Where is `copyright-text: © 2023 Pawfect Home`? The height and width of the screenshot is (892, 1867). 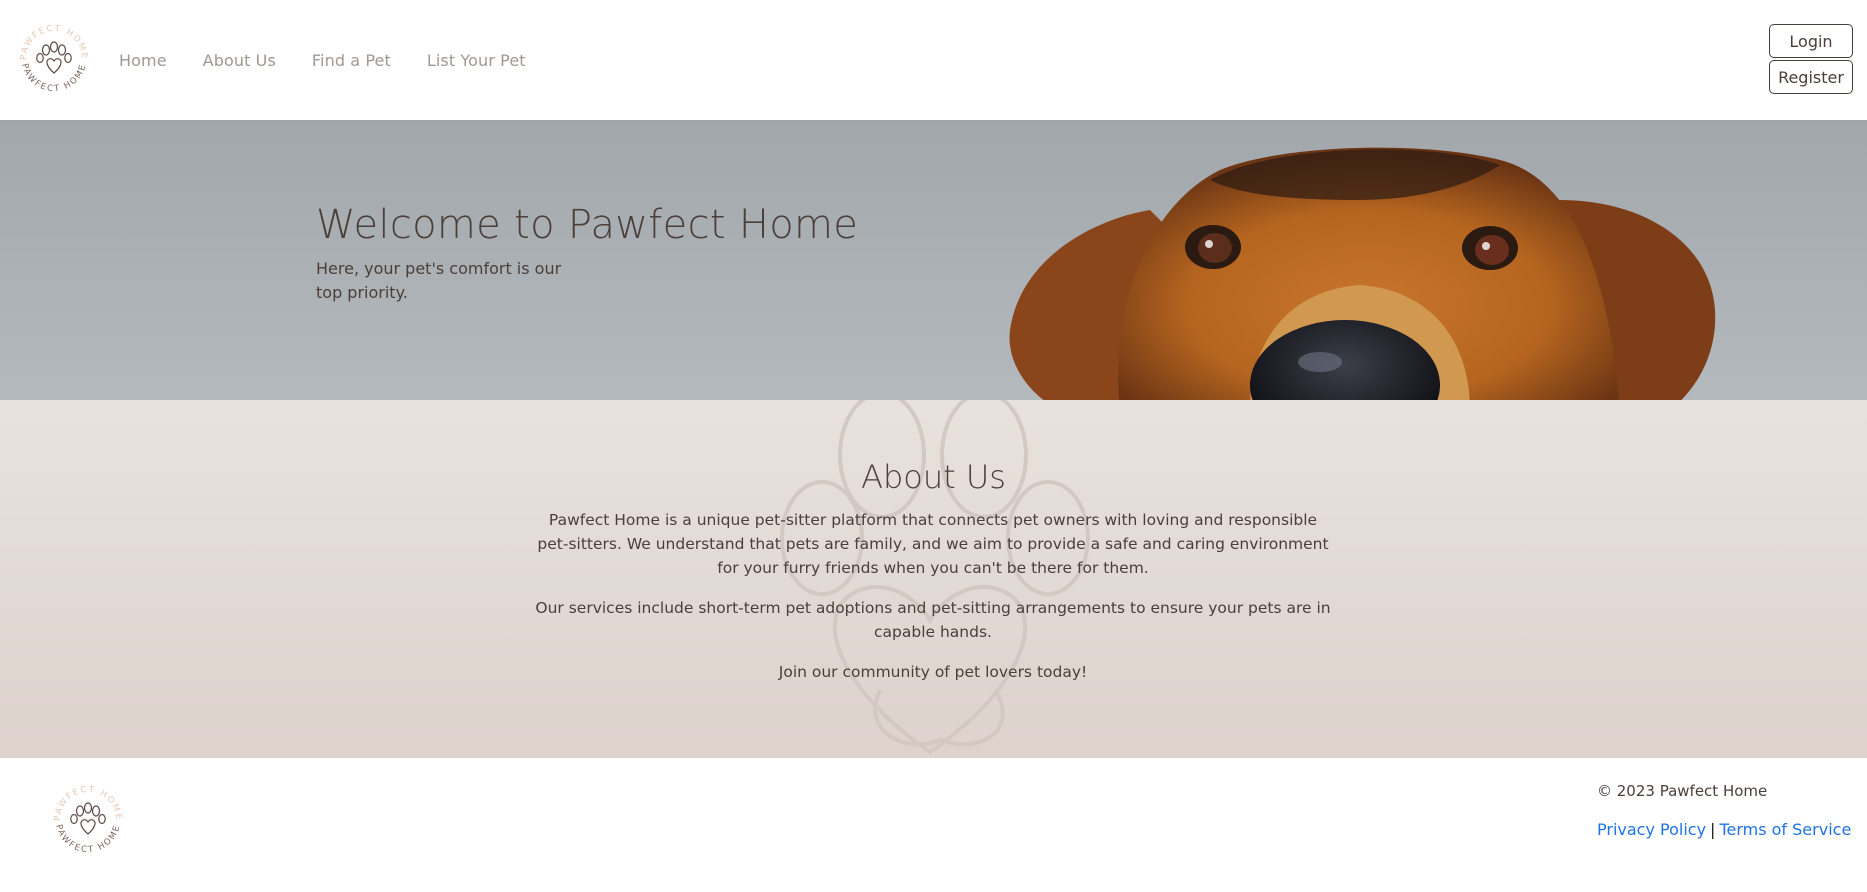 copyright-text: © 2023 Pawfect Home is located at coordinates (1682, 791).